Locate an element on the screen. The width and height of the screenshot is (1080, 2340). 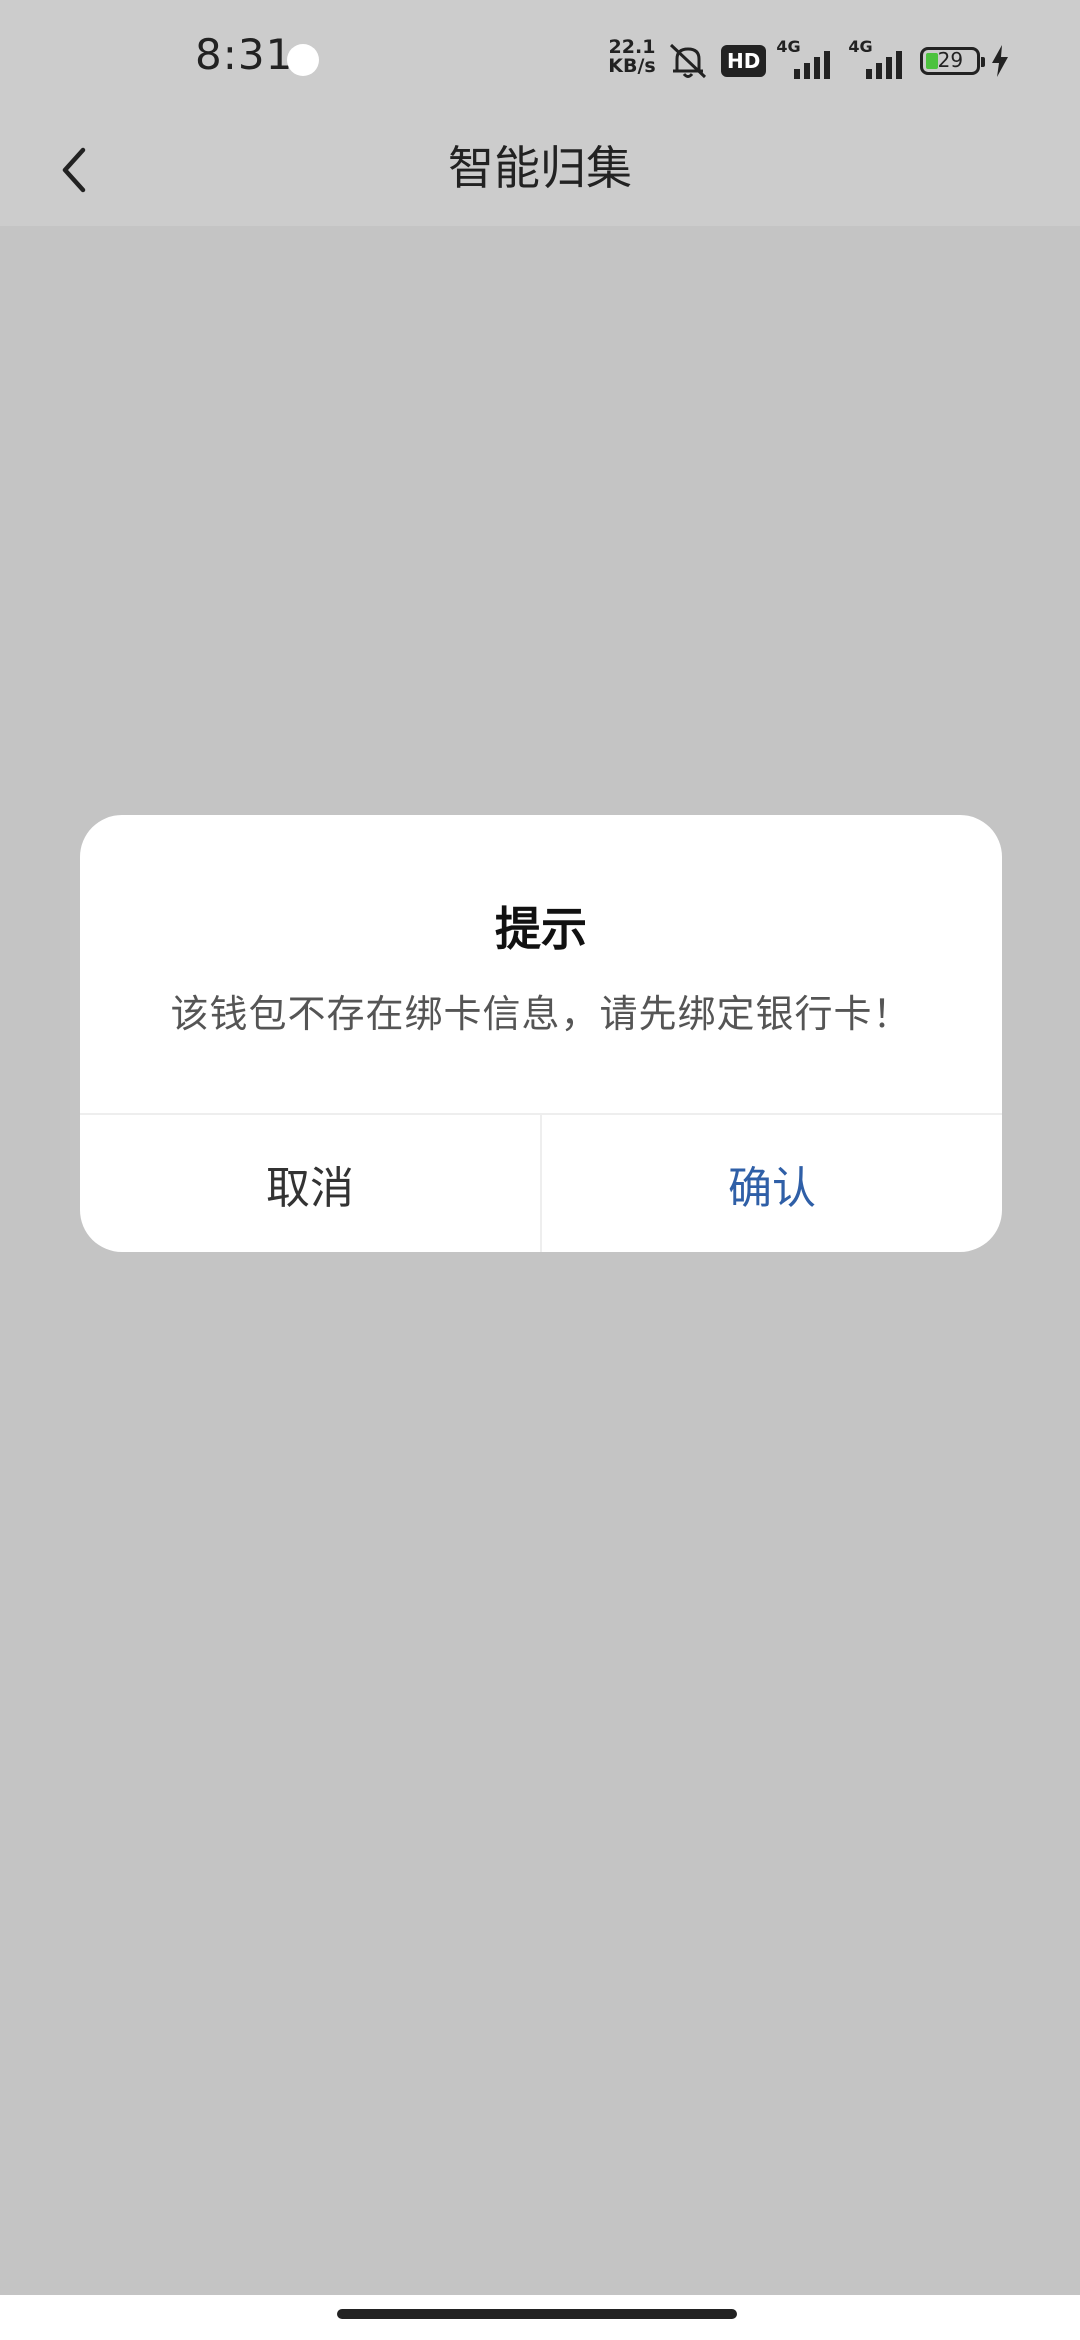
gesture-bar is located at coordinates (540, 2317).